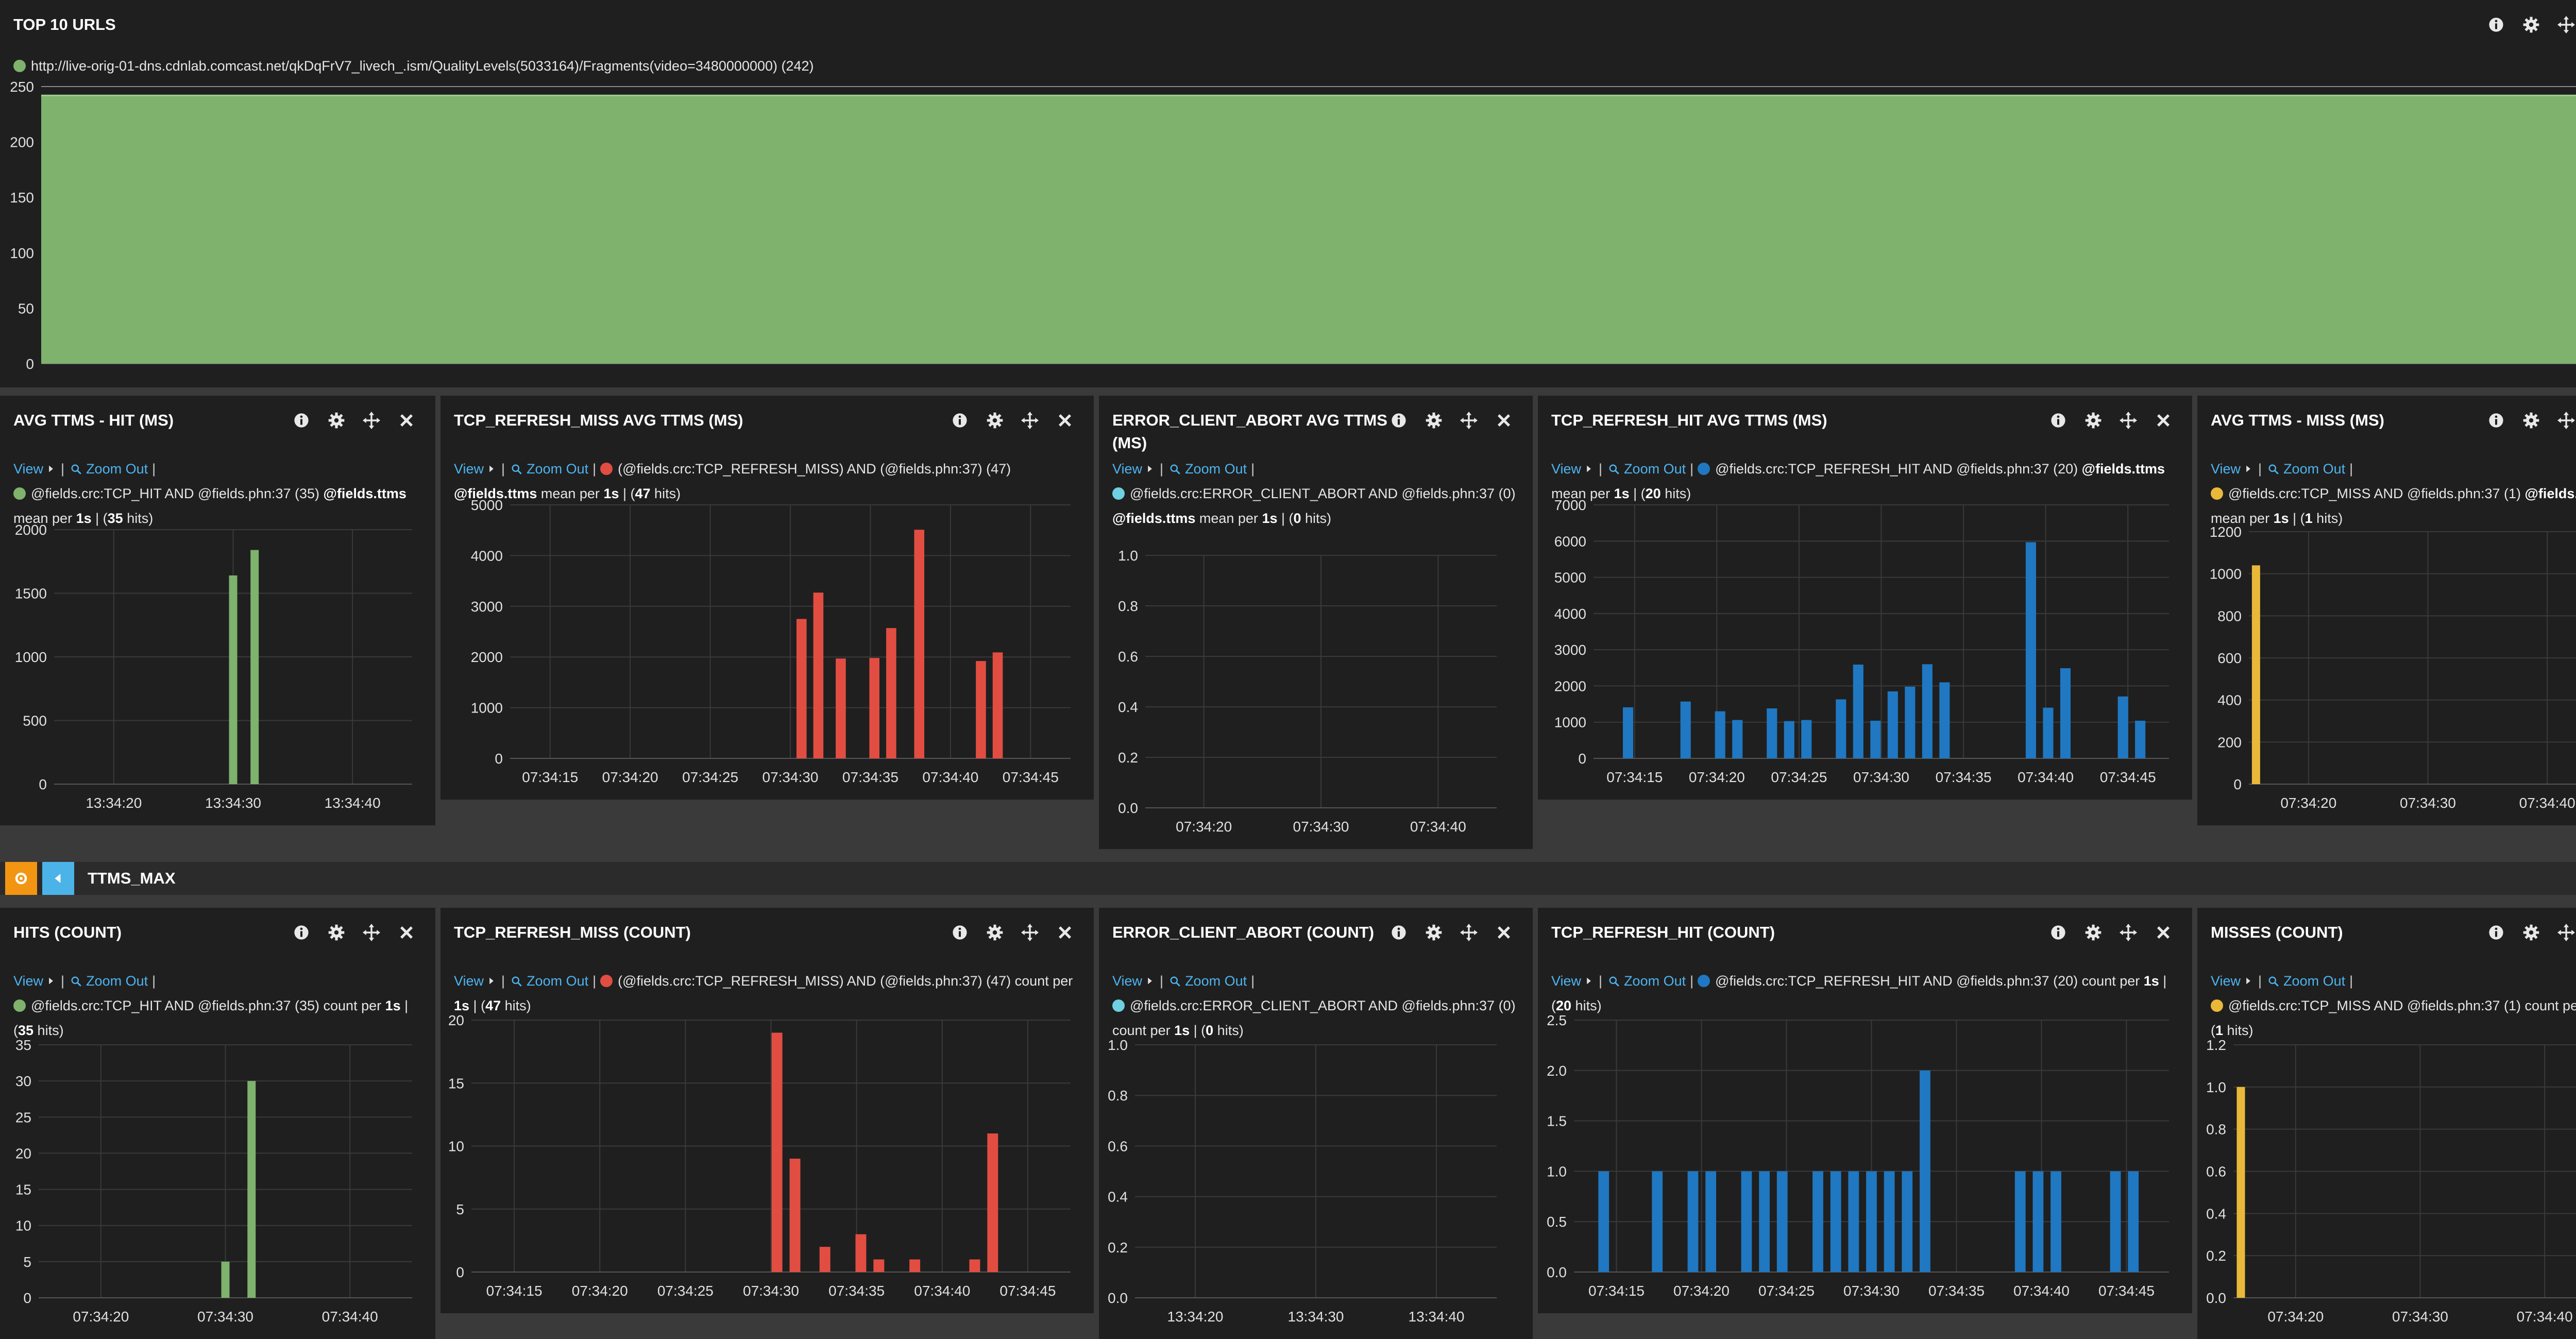  Describe the element at coordinates (456, 1020) in the screenshot. I see `y-tick-label: 20` at that location.